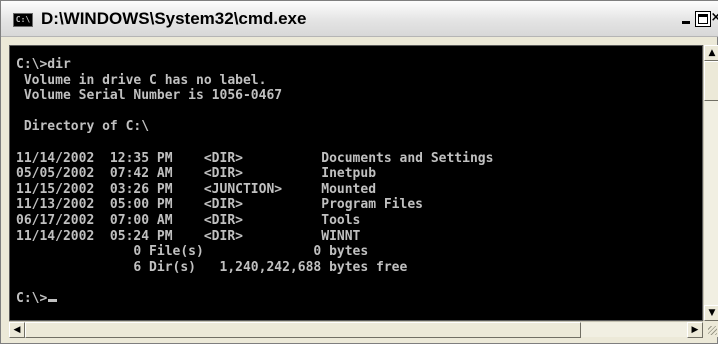 This screenshot has height=344, width=718. I want to click on arrow-up-icon: ▲, so click(712, 53).